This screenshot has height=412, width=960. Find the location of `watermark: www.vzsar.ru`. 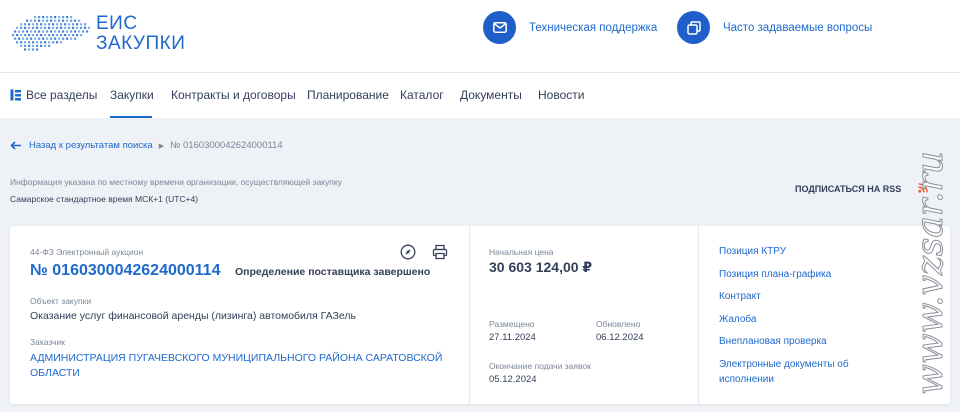

watermark: www.vzsar.ru is located at coordinates (931, 273).